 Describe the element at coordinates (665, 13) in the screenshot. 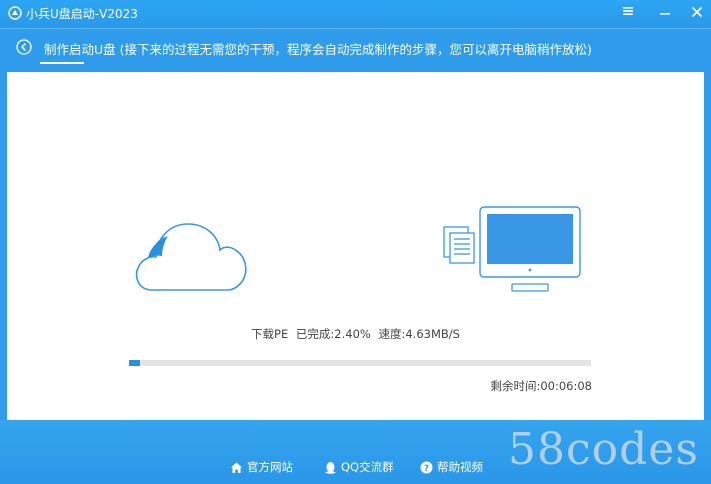

I see `minimize-icon` at that location.